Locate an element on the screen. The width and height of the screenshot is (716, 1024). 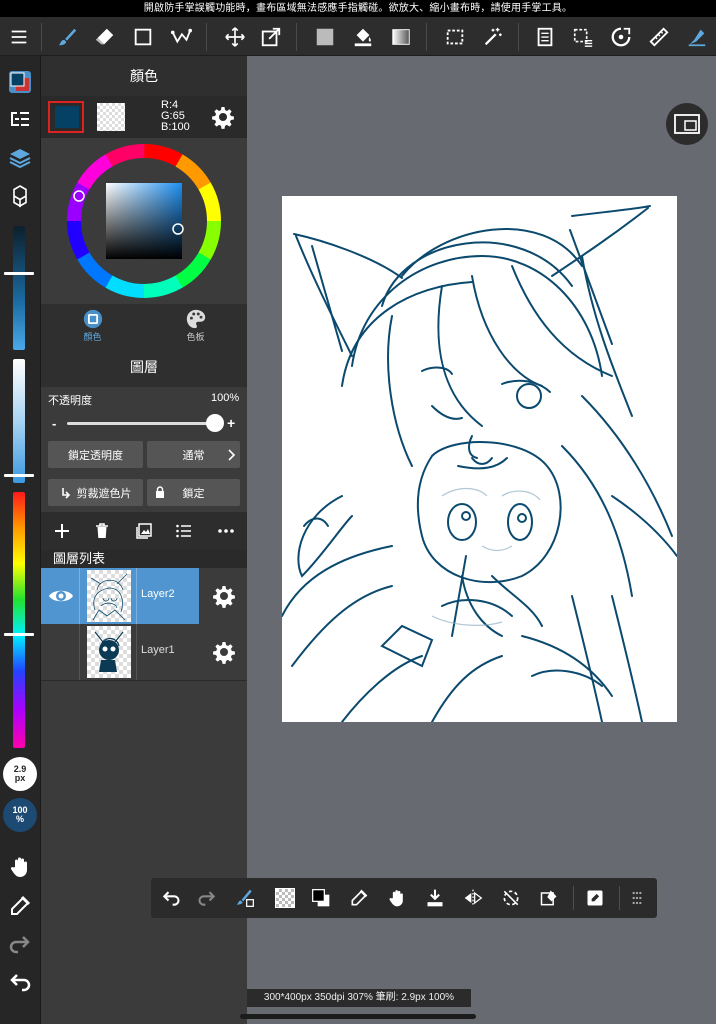
tab-palette-label: 色板 is located at coordinates (195, 337).